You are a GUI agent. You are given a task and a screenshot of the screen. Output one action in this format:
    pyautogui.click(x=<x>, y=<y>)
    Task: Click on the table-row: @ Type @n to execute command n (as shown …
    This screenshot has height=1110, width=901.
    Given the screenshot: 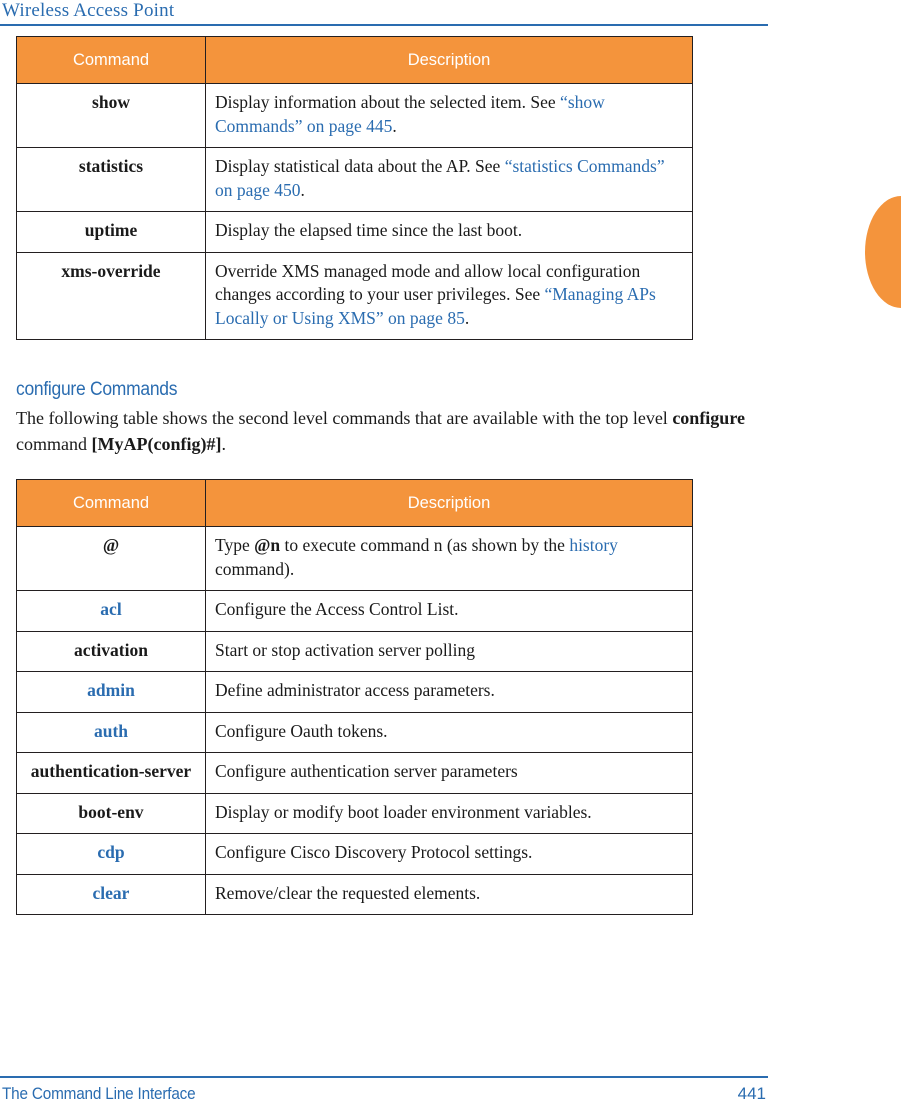 What is the action you would take?
    pyautogui.click(x=354, y=558)
    